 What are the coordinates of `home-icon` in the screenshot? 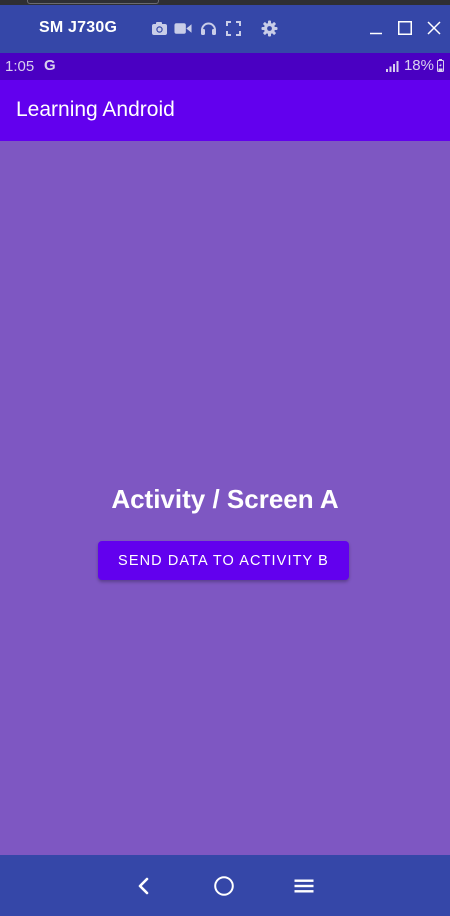 It's located at (224, 886).